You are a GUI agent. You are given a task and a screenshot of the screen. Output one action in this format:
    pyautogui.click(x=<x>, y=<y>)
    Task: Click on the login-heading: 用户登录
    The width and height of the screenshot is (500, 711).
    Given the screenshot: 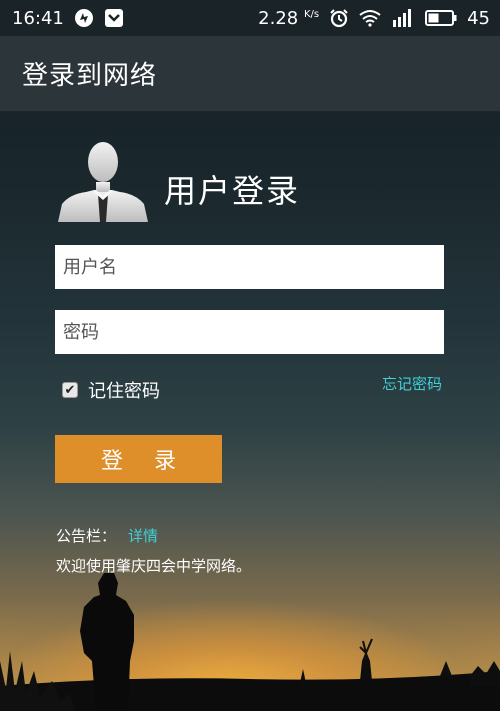 What is the action you would take?
    pyautogui.click(x=232, y=191)
    